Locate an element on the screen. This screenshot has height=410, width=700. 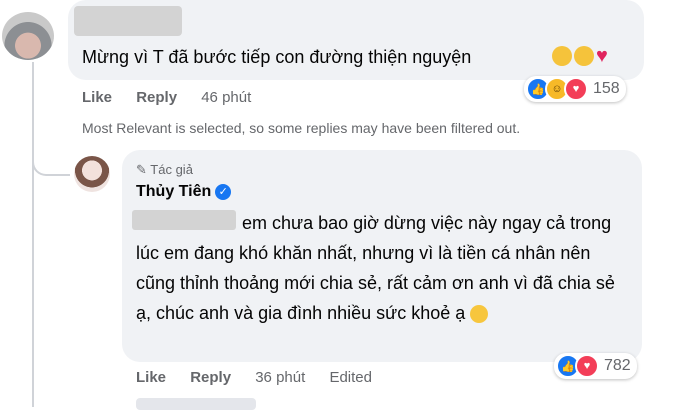
verified-badge-icon: ✓ is located at coordinates (223, 191).